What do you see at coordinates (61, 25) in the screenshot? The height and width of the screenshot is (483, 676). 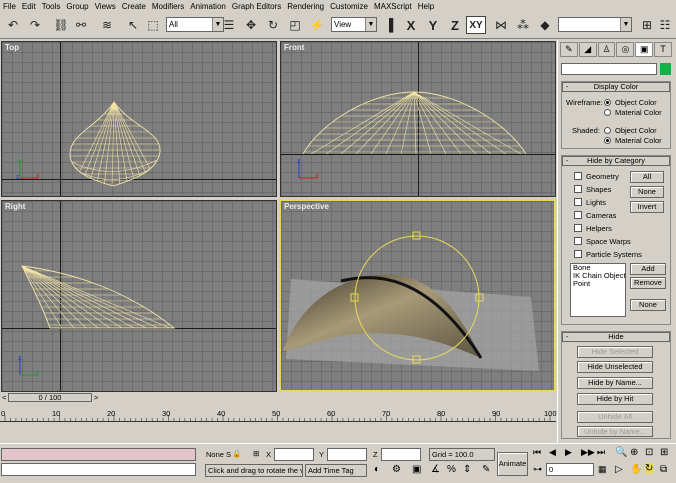 I see `select-link-icon: ⛓` at bounding box center [61, 25].